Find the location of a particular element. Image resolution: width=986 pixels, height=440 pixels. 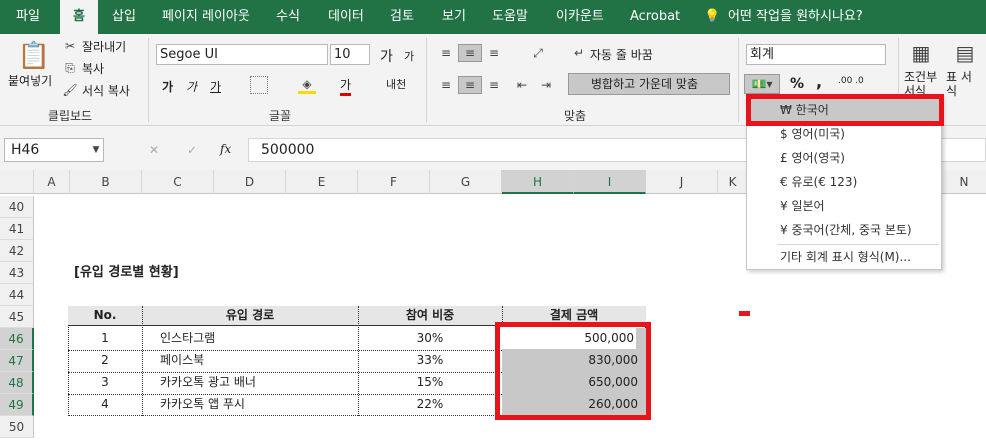

align-left-icon: ≡ is located at coordinates (446, 85).